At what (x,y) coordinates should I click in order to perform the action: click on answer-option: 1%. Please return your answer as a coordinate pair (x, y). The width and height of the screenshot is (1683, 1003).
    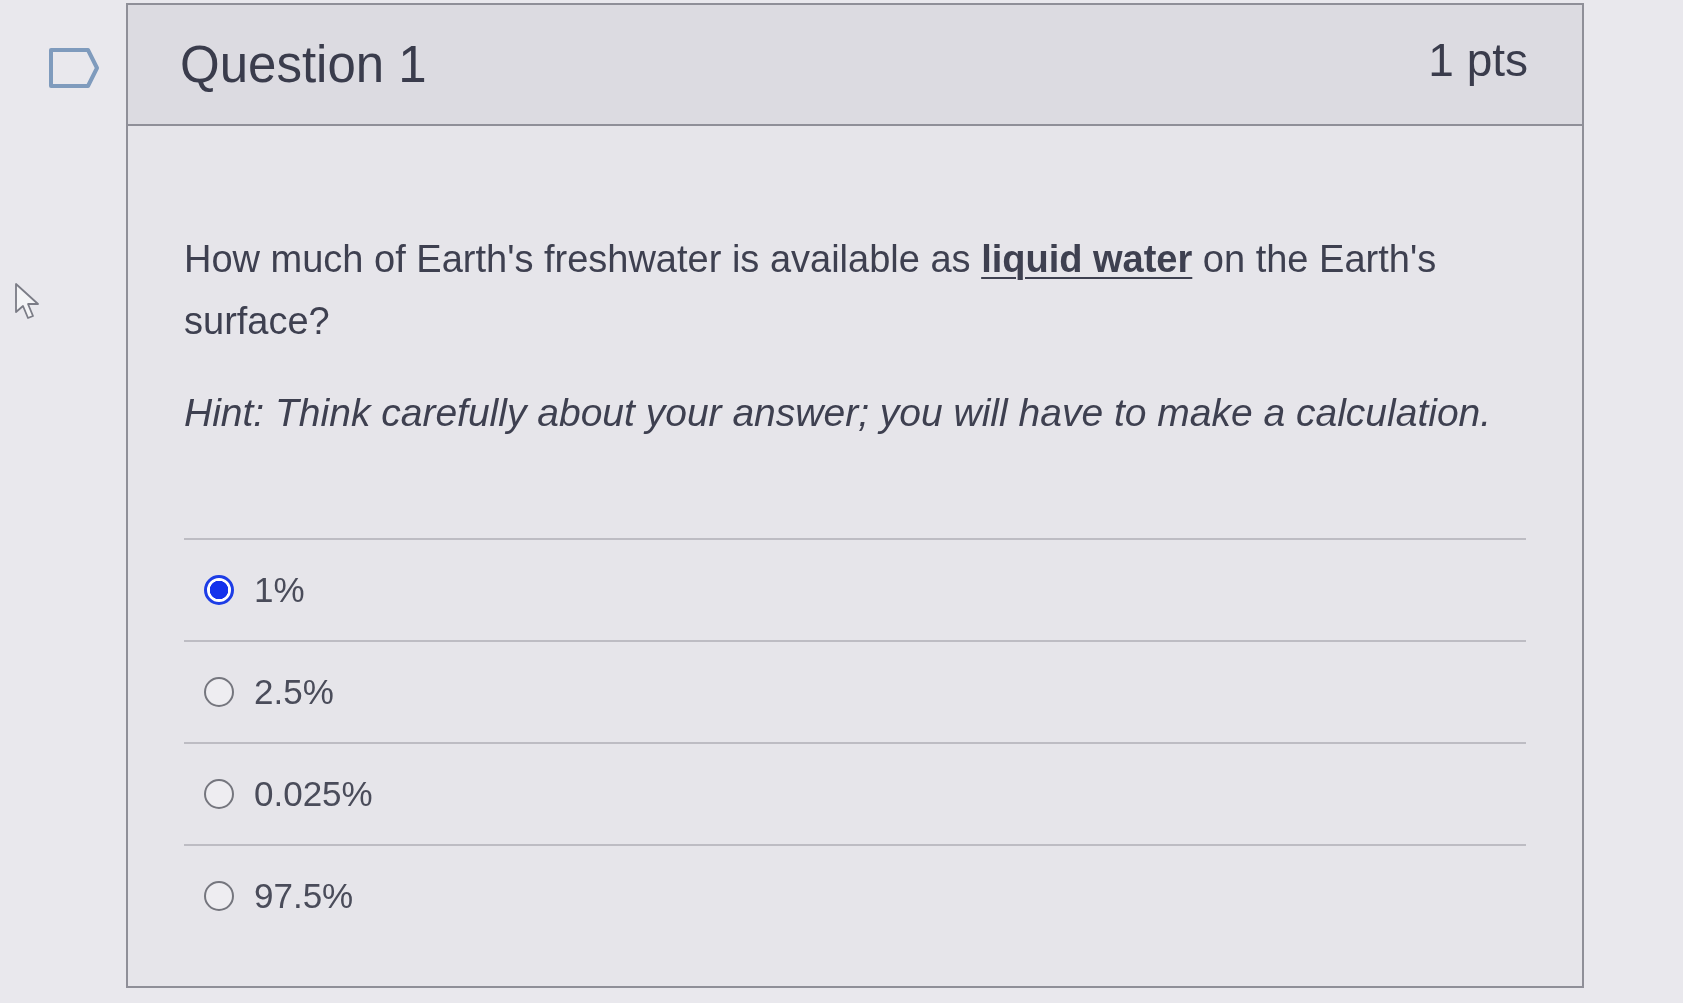
    Looking at the image, I should click on (855, 589).